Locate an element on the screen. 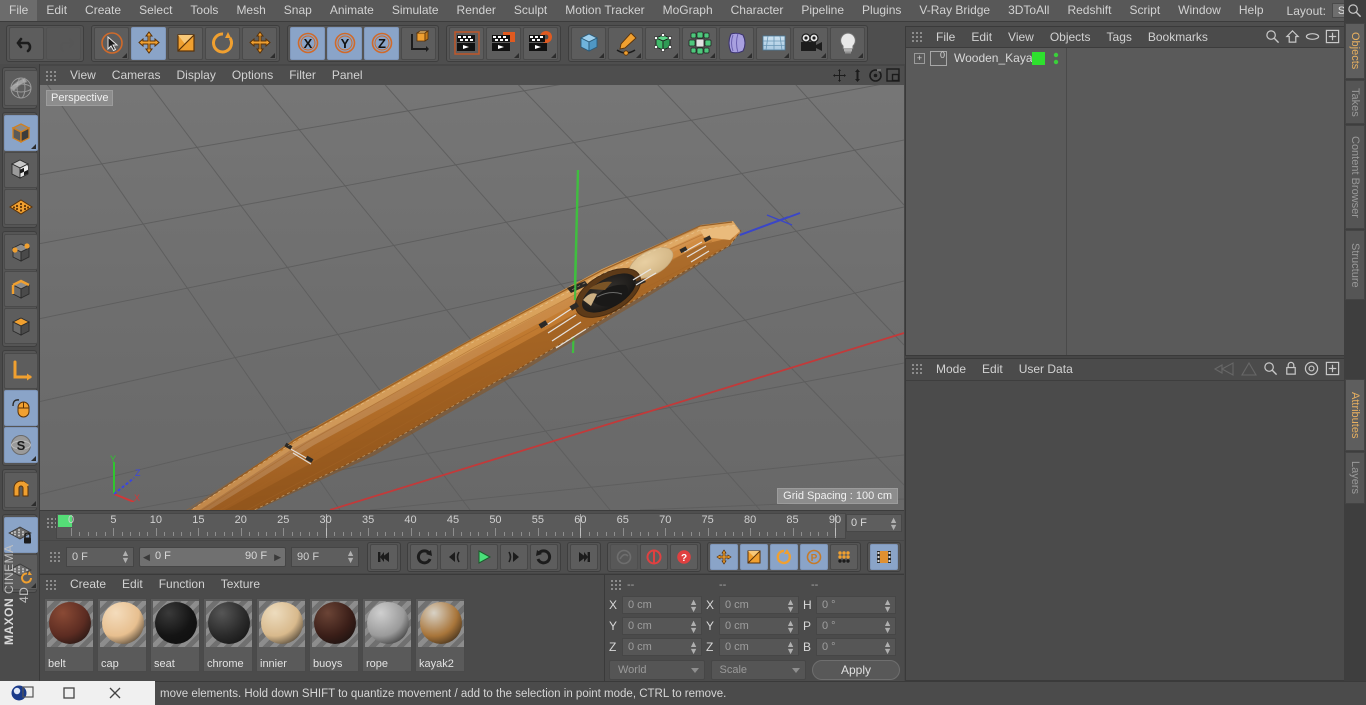  menu-item-snap: Snap is located at coordinates (298, 10).